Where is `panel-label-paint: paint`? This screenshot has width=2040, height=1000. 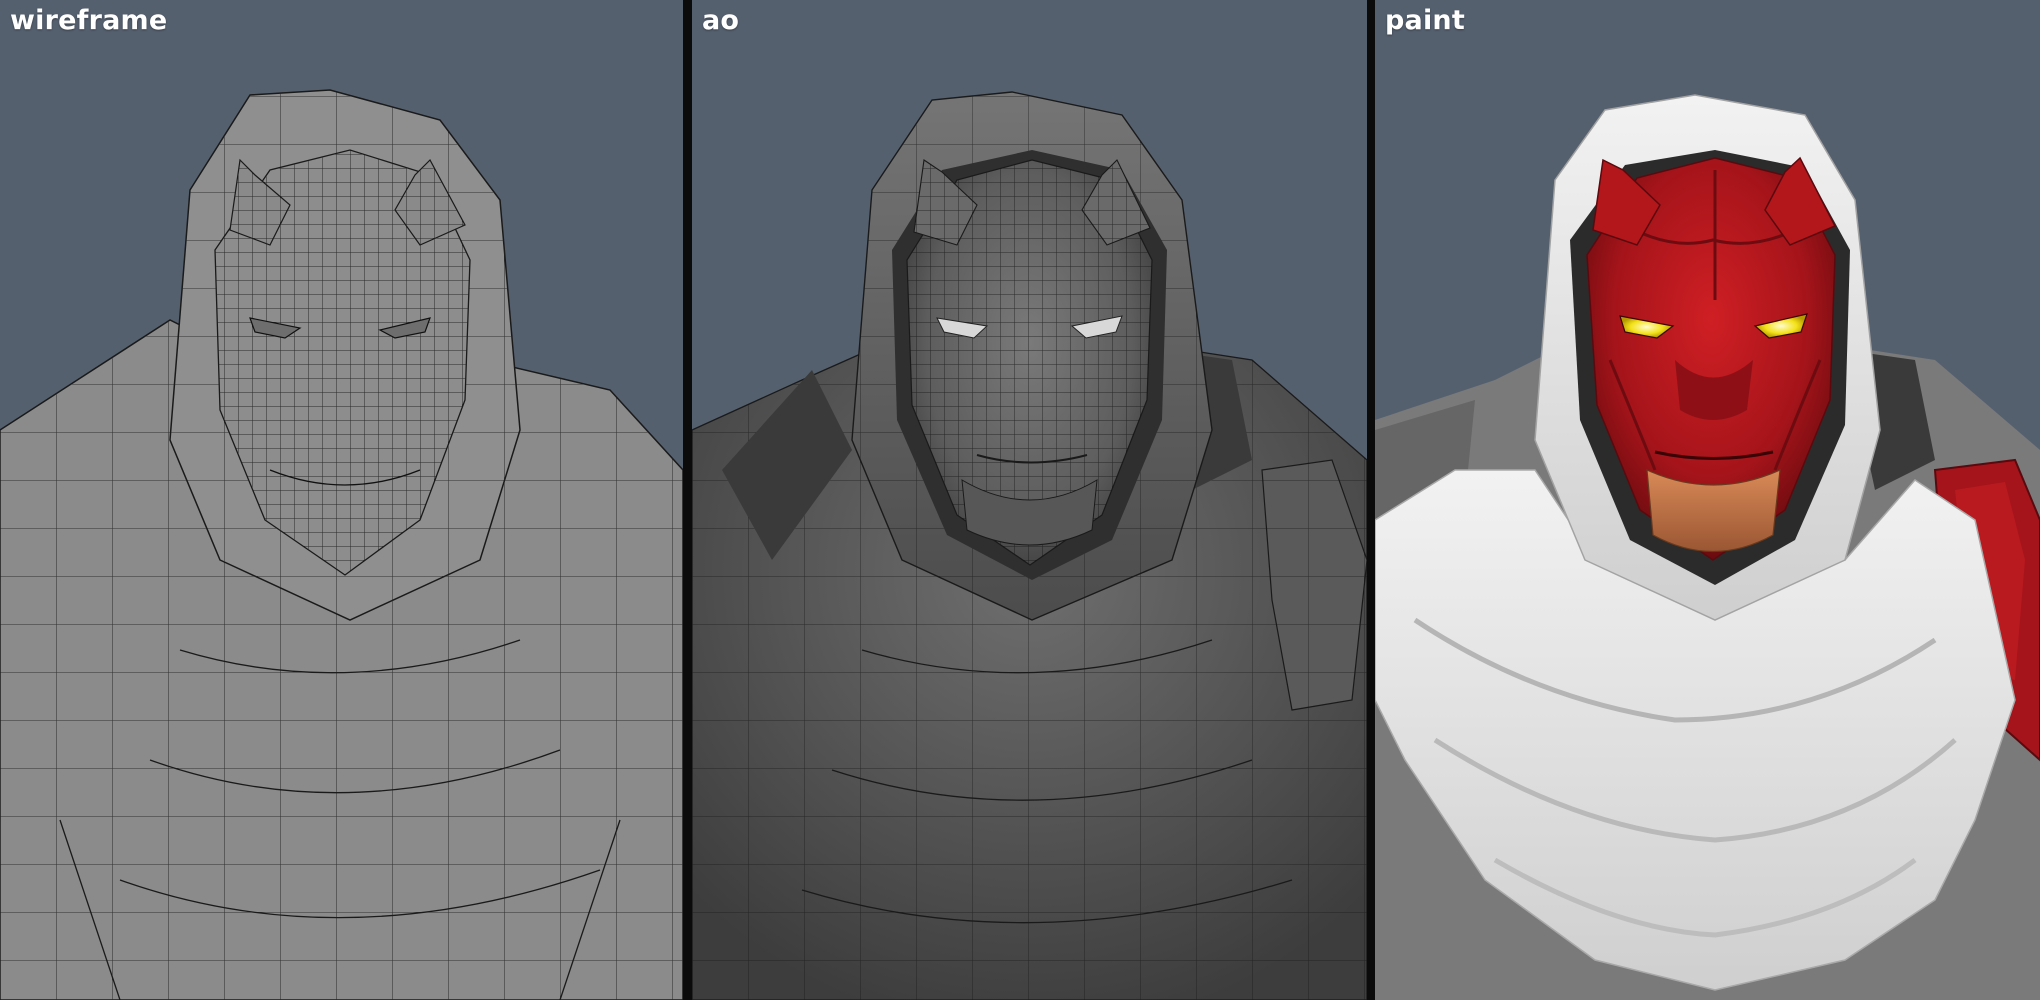
panel-label-paint: paint is located at coordinates (1425, 20).